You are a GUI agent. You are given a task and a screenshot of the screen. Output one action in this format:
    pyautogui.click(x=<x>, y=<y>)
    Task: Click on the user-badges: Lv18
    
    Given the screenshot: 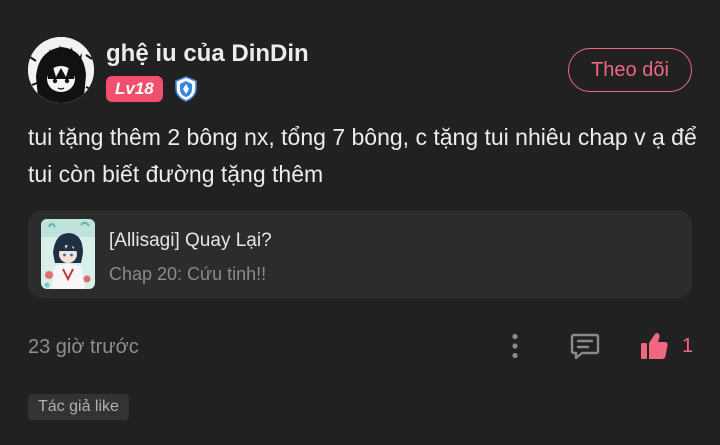 What is the action you would take?
    pyautogui.click(x=152, y=89)
    